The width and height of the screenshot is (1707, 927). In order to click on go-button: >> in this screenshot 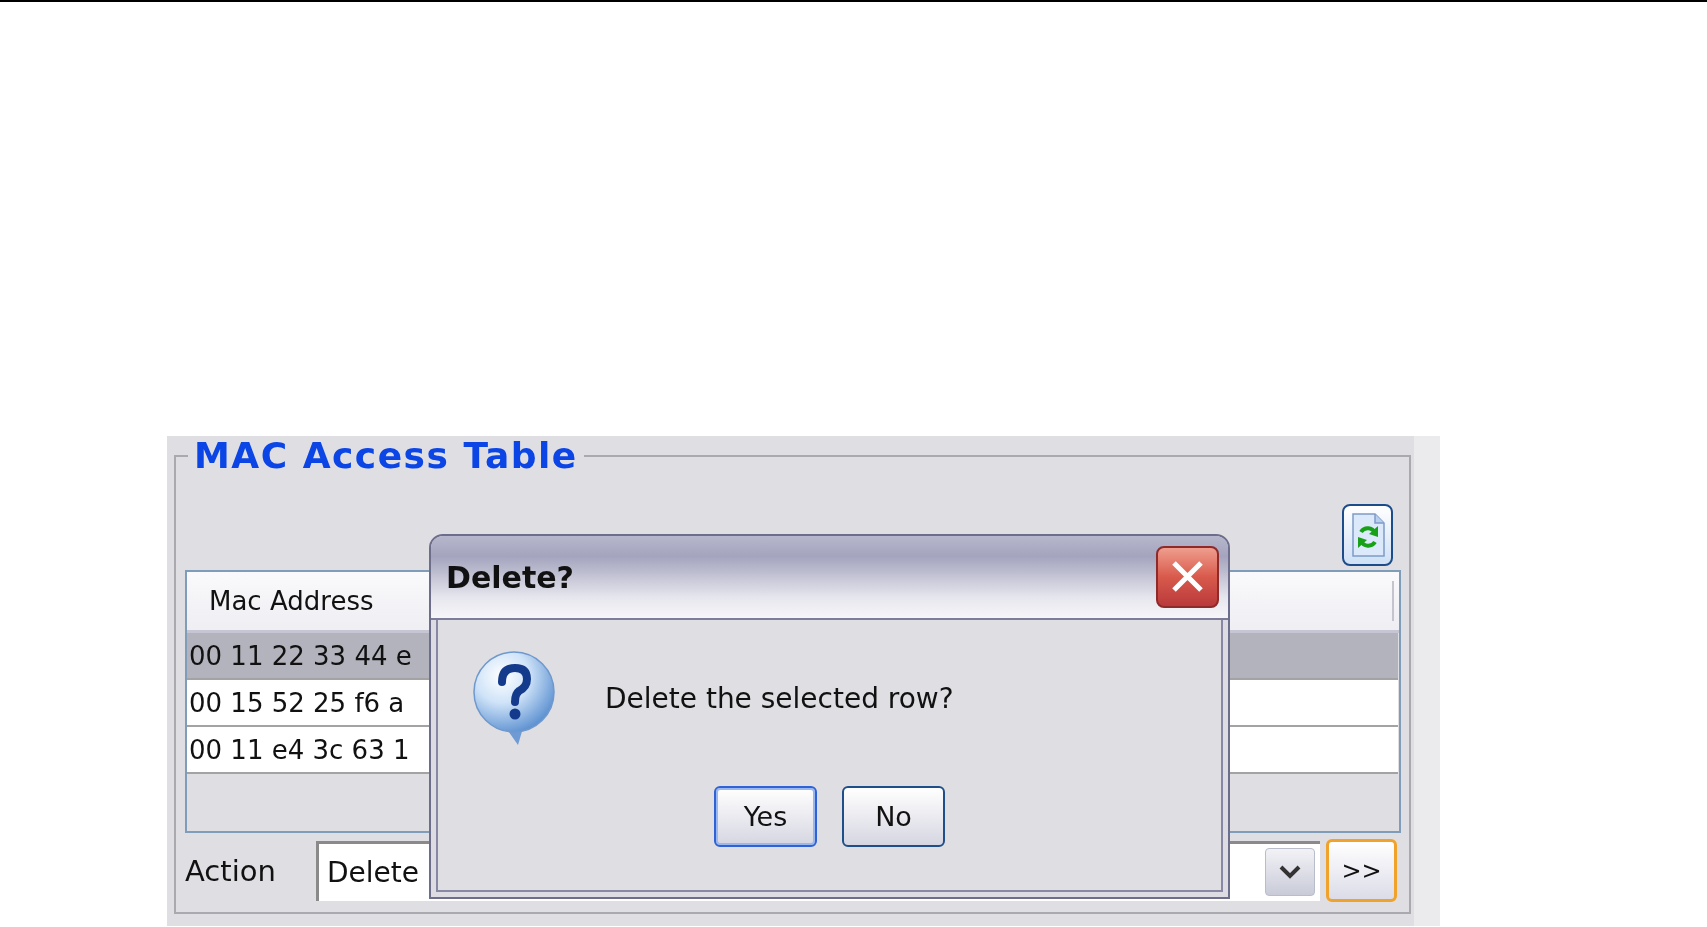, I will do `click(1361, 870)`.